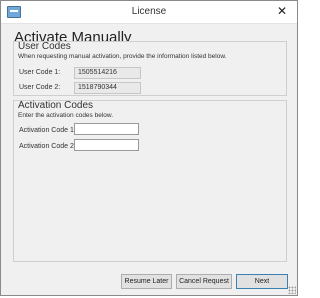 Image resolution: width=320 pixels, height=298 pixels. Describe the element at coordinates (47, 130) in the screenshot. I see `activation-code-1-label: Activation Code 1:` at that location.